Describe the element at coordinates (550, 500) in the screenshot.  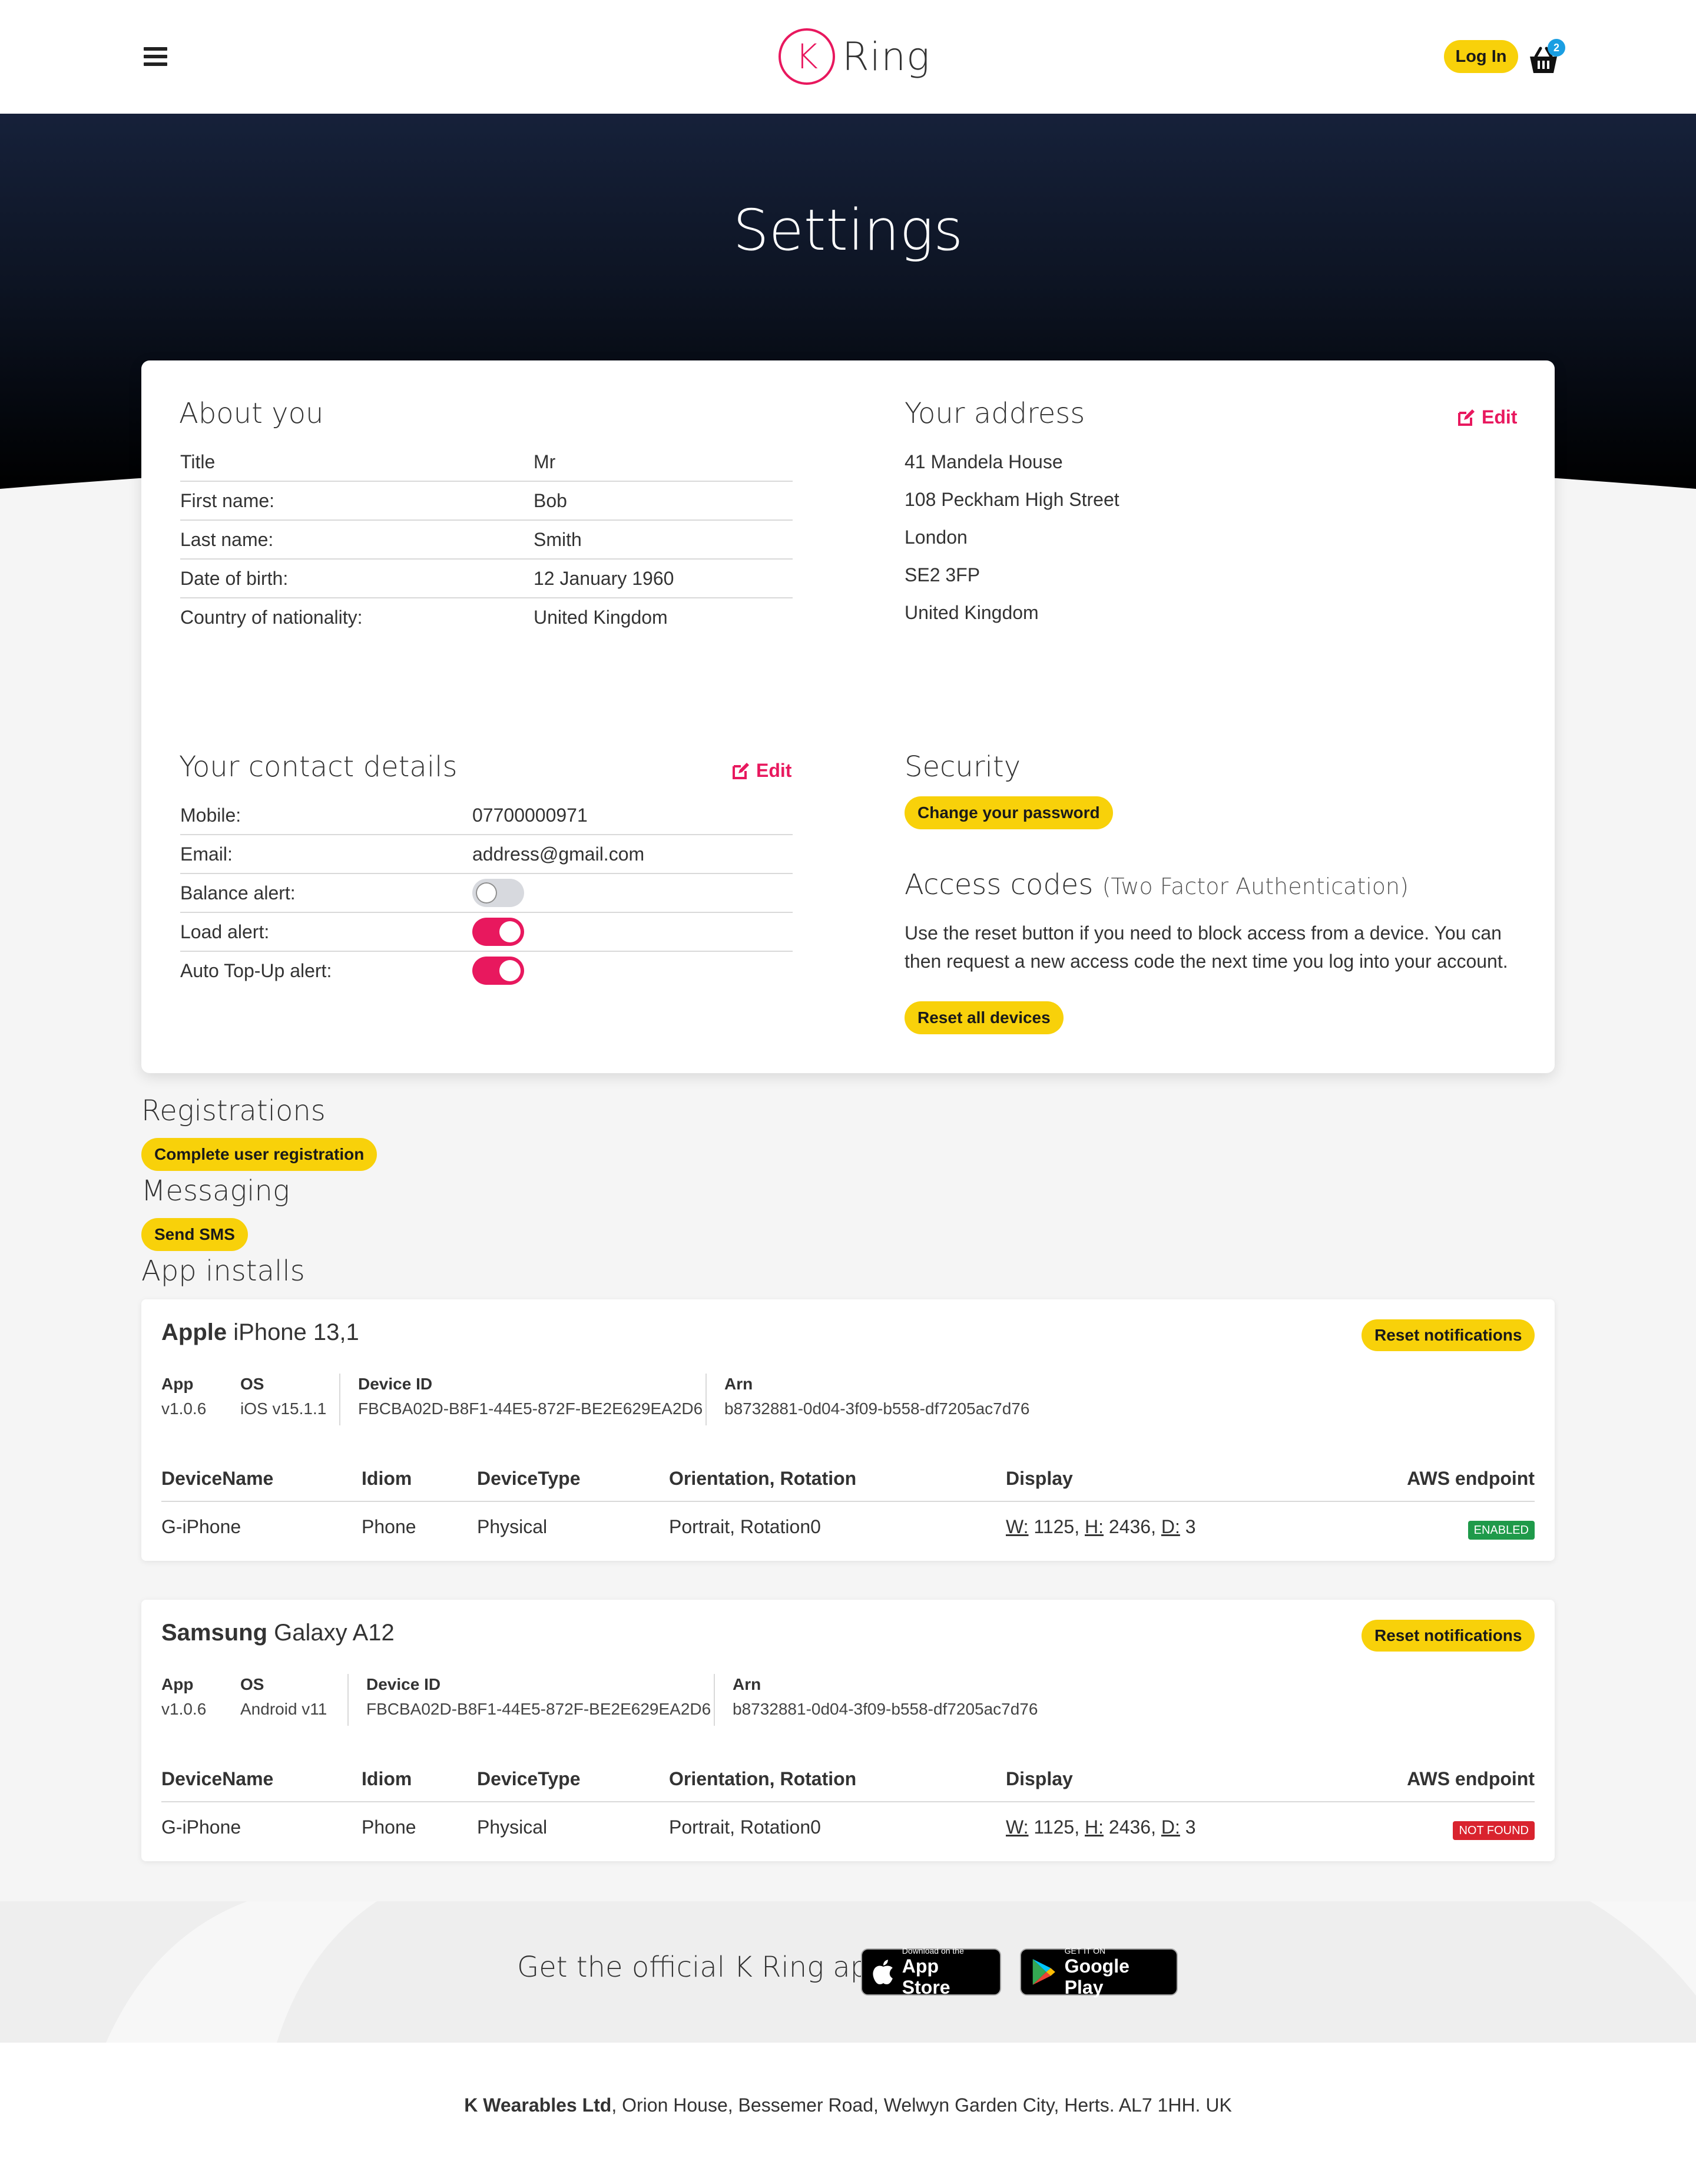
I see `about-value: Bob` at that location.